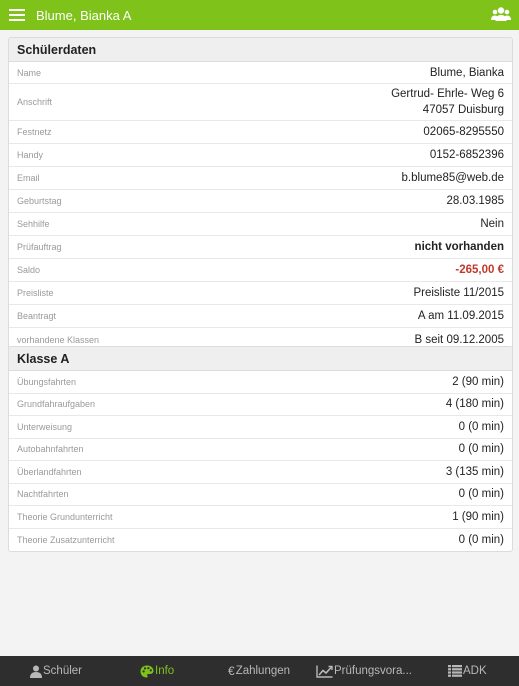  Describe the element at coordinates (84, 15) in the screenshot. I see `page-title: Blume, Bianka A` at that location.